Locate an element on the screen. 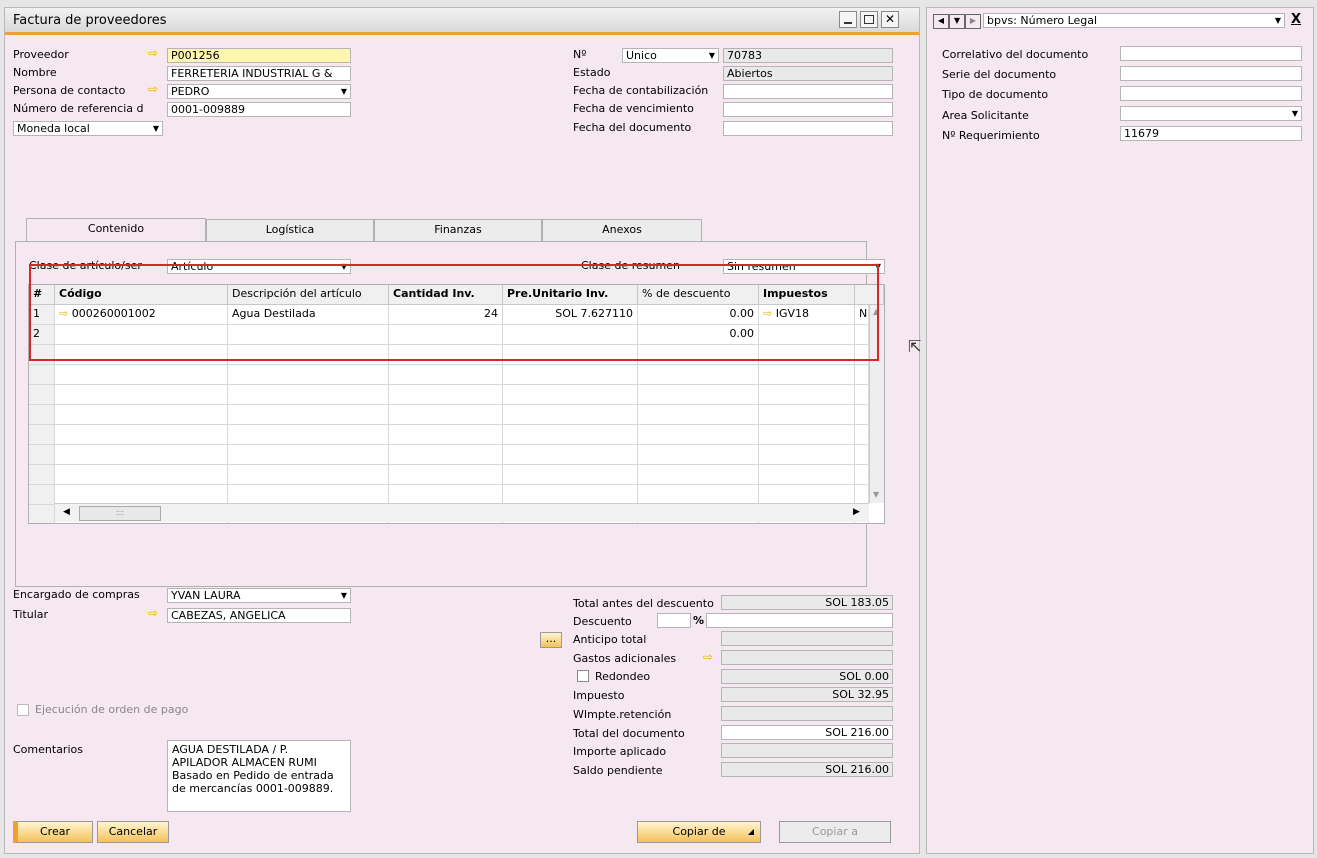 This screenshot has width=1317, height=858. redondeo-checkbox is located at coordinates (583, 676).